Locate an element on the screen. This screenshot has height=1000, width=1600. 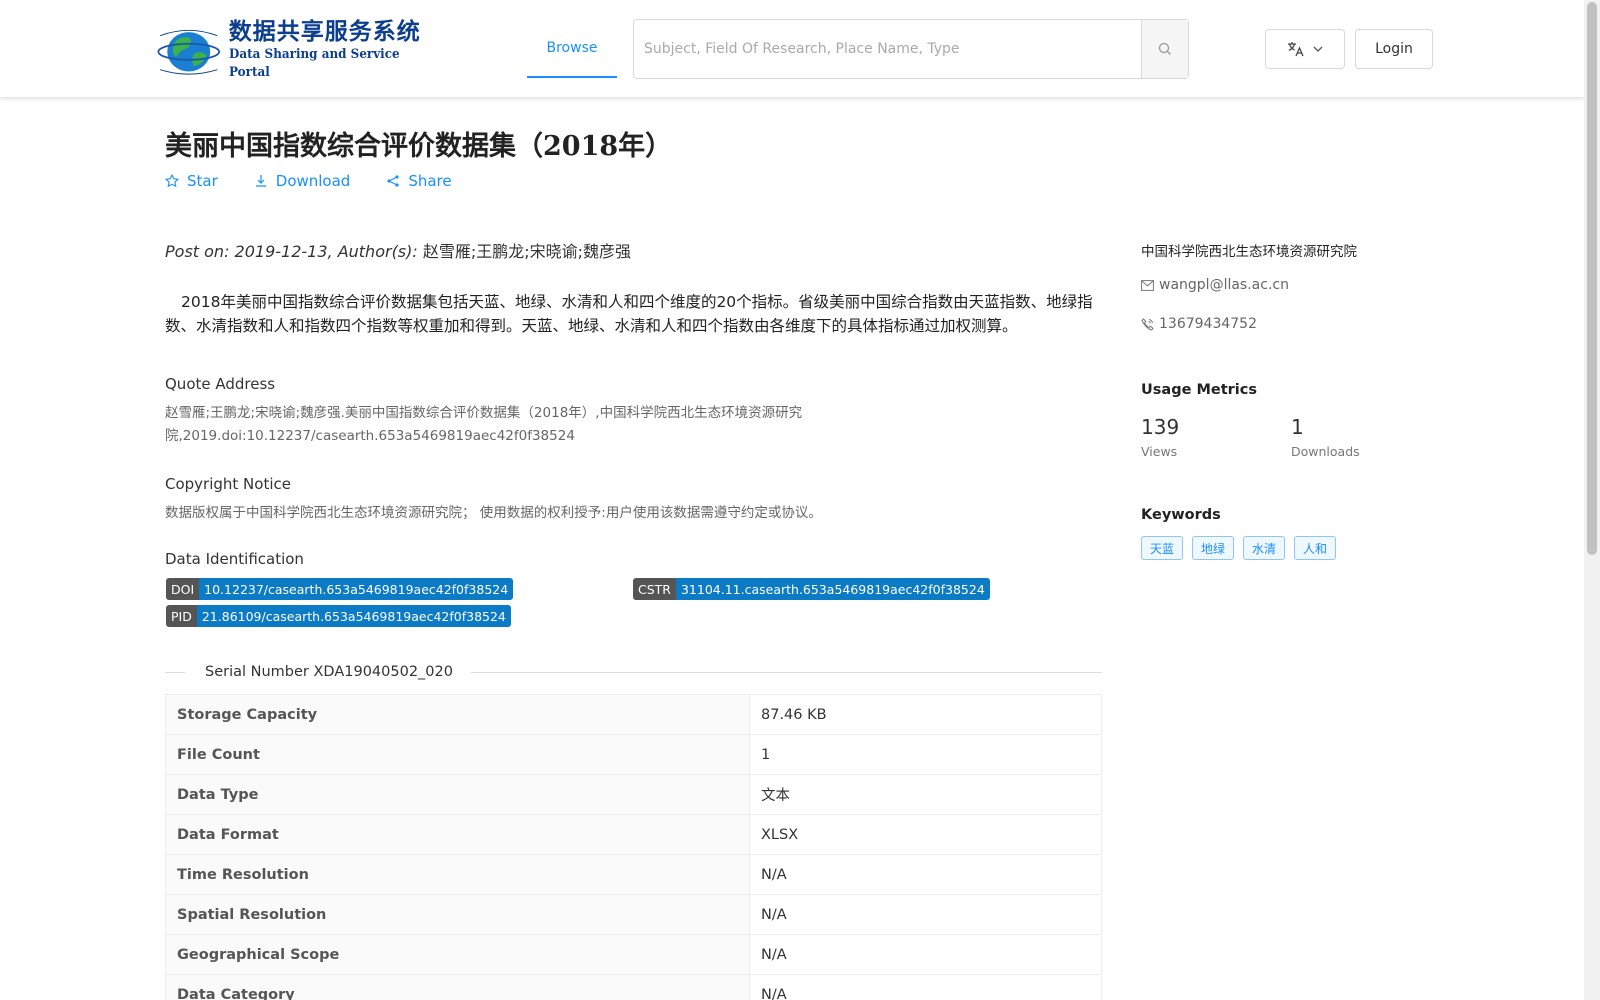
site-logo: 数据共享服务系统 Data Sharing and Service Portal is located at coordinates (295, 49).